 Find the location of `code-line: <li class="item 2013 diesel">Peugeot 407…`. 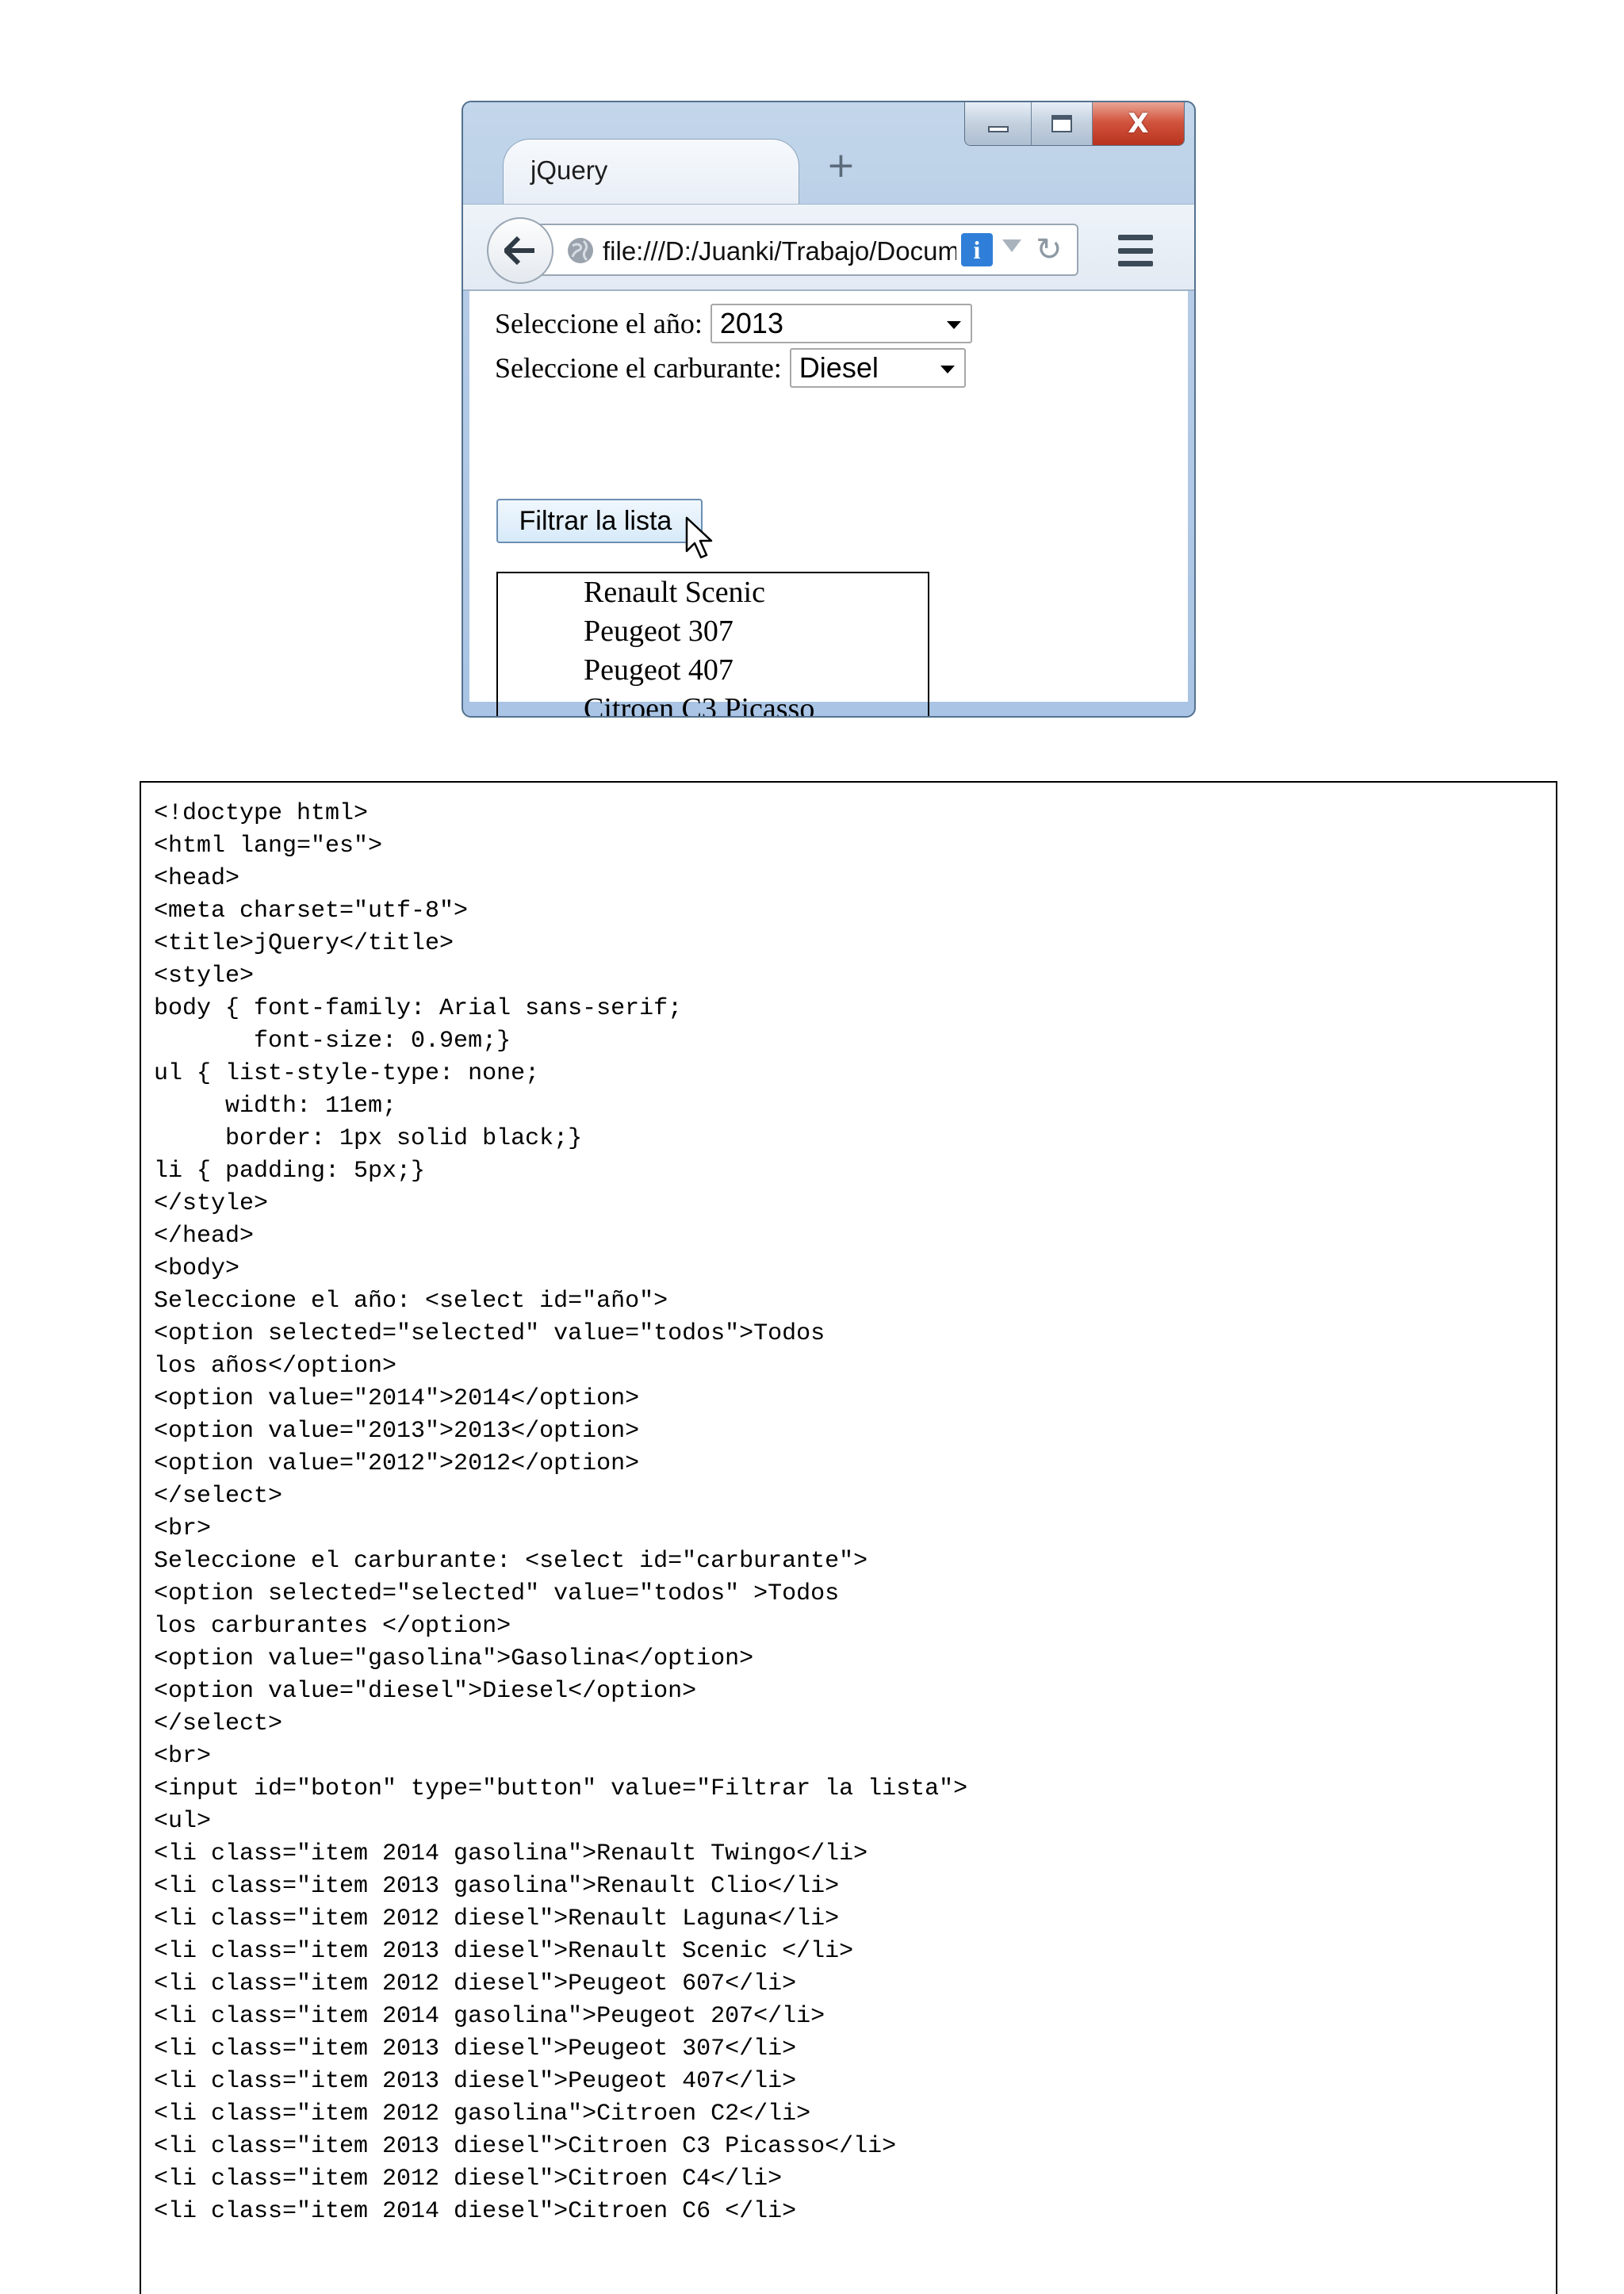

code-line: <li class="item 2013 diesel">Peugeot 407… is located at coordinates (476, 2081).